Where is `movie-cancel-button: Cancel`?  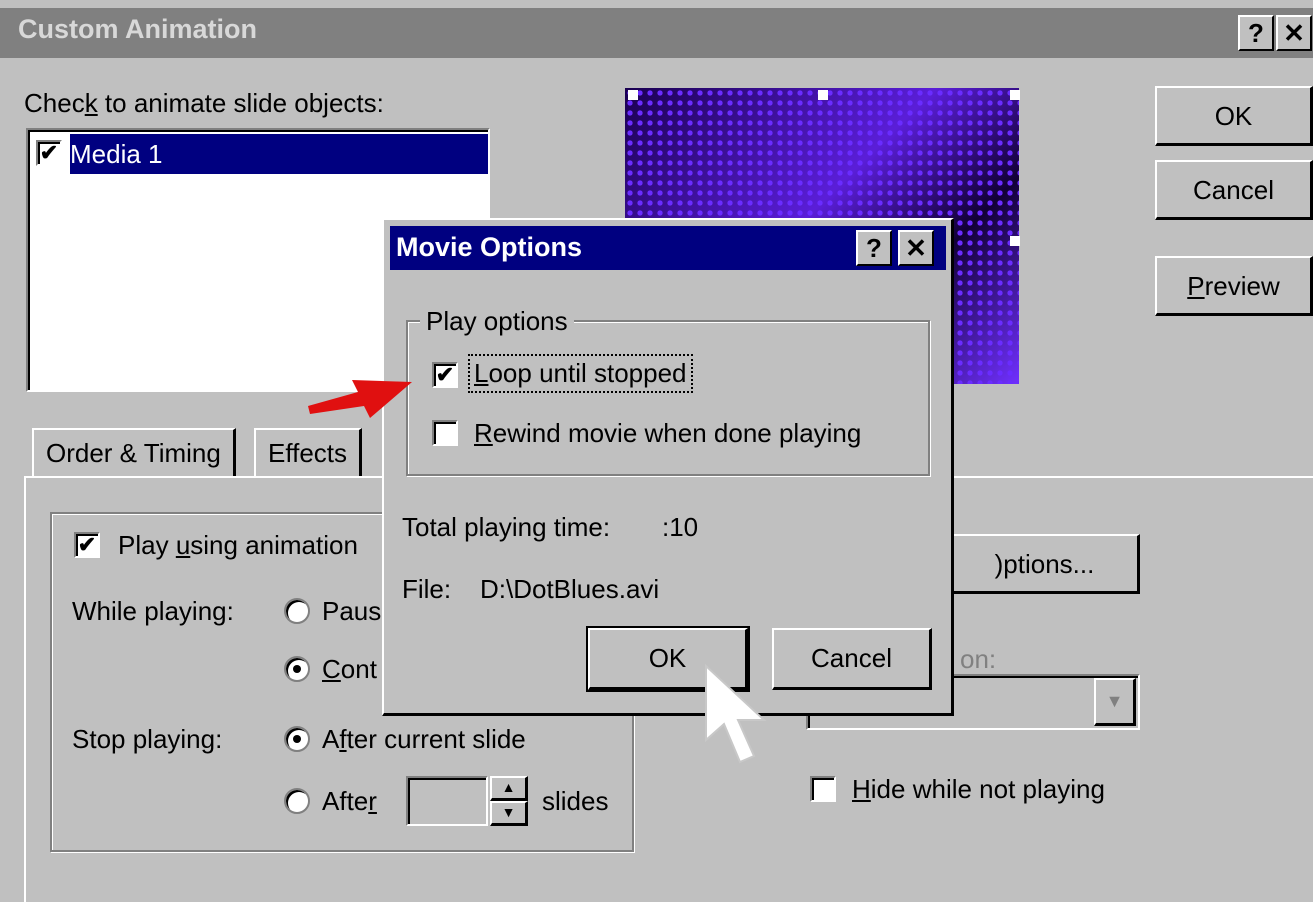 movie-cancel-button: Cancel is located at coordinates (852, 659).